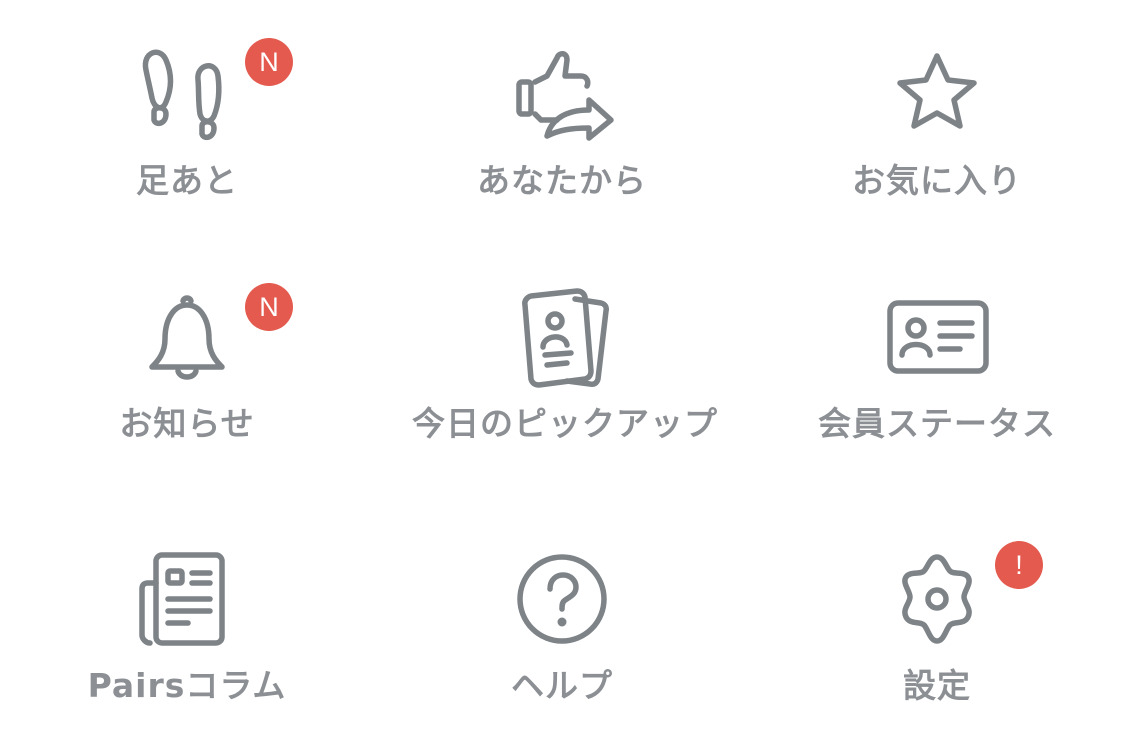 The height and width of the screenshot is (745, 1125). I want to click on question-circle-icon, so click(562, 600).